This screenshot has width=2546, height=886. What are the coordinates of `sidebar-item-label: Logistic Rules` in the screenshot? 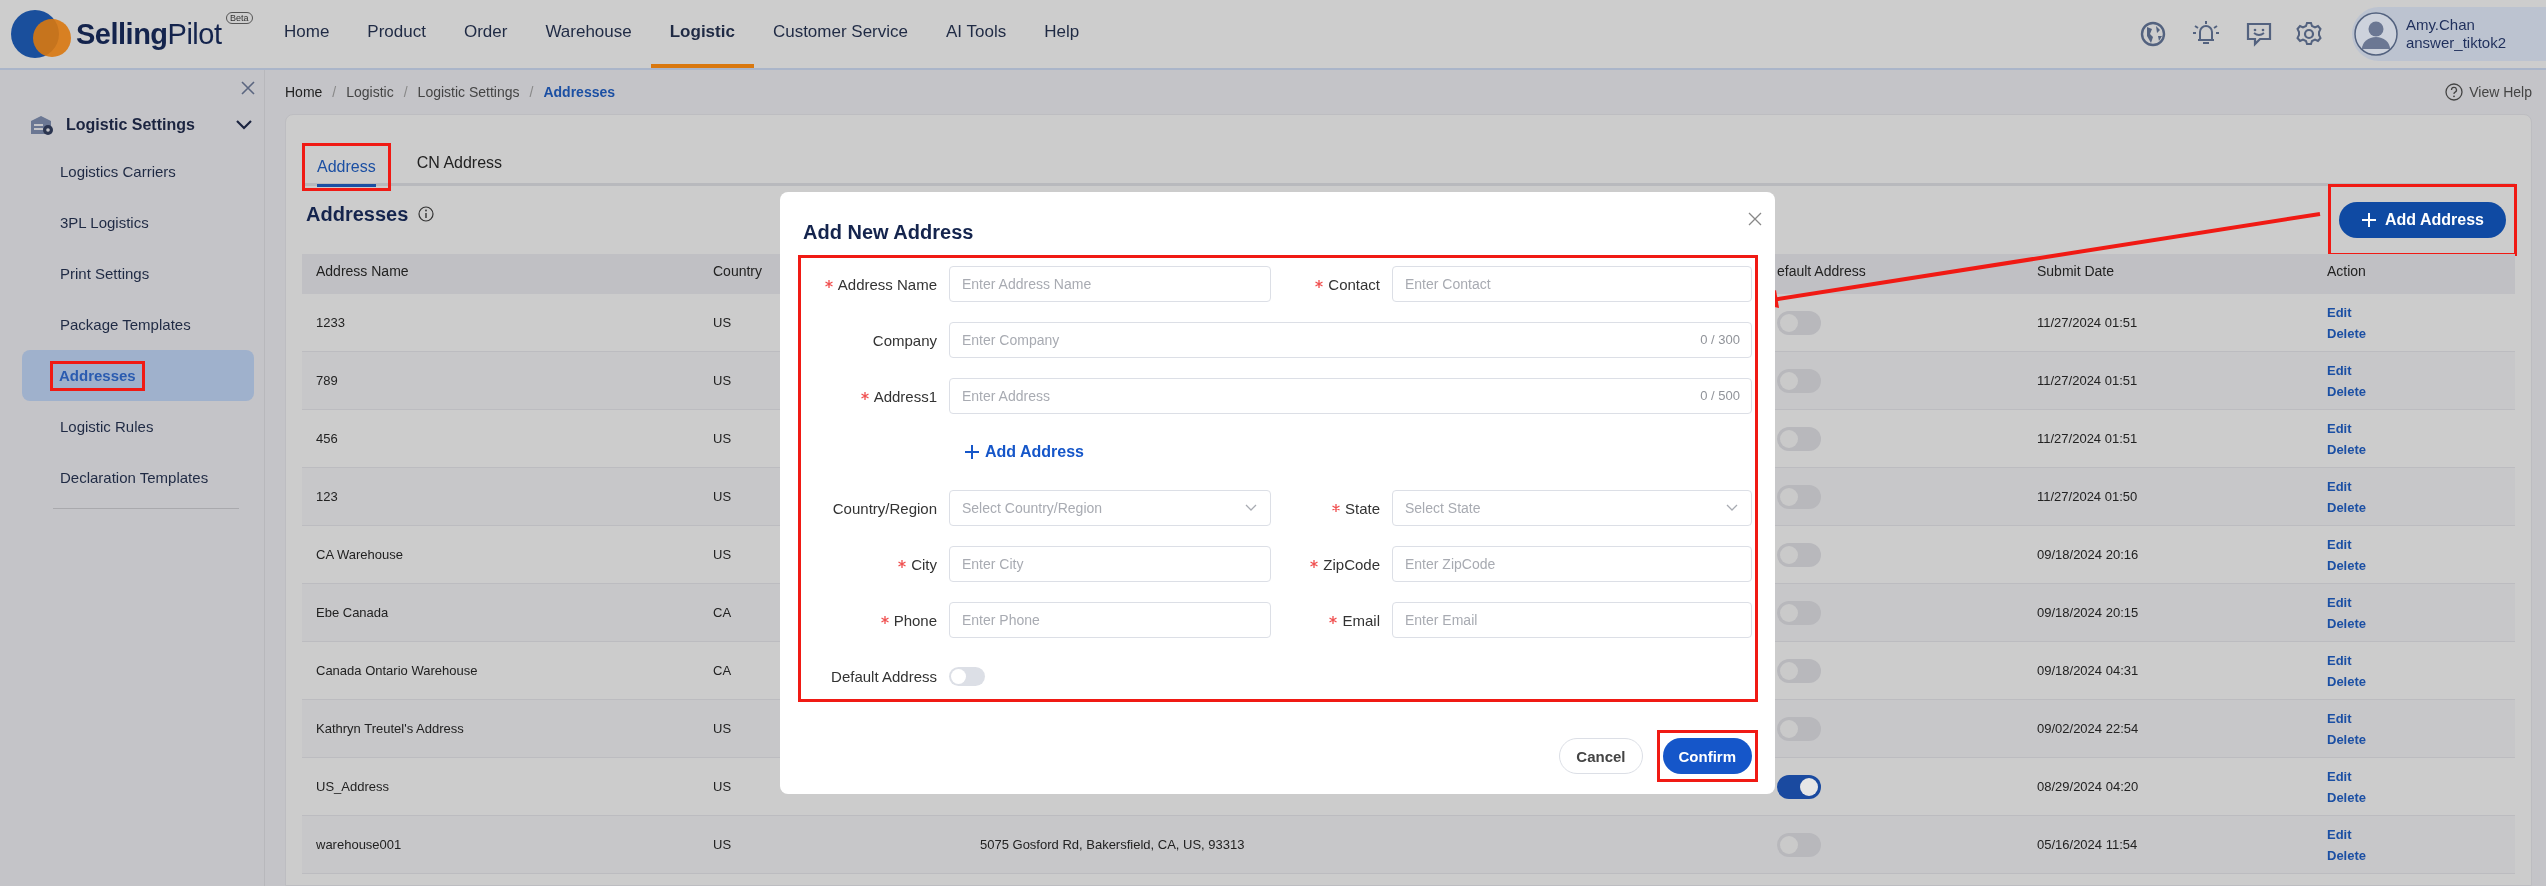 It's located at (107, 426).